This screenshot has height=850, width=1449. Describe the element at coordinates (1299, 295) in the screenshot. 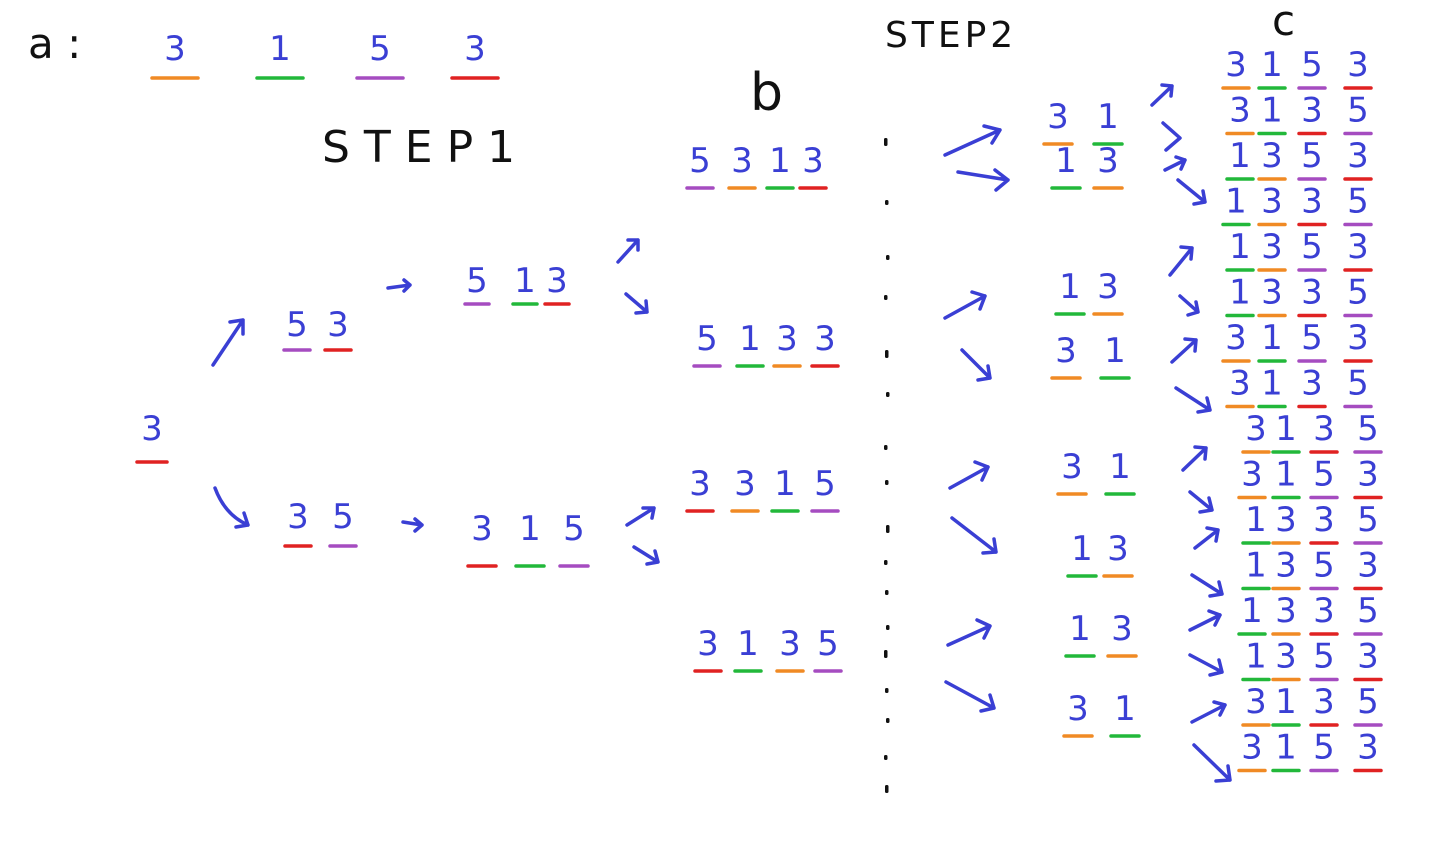

I see `digit-row: 1335` at that location.